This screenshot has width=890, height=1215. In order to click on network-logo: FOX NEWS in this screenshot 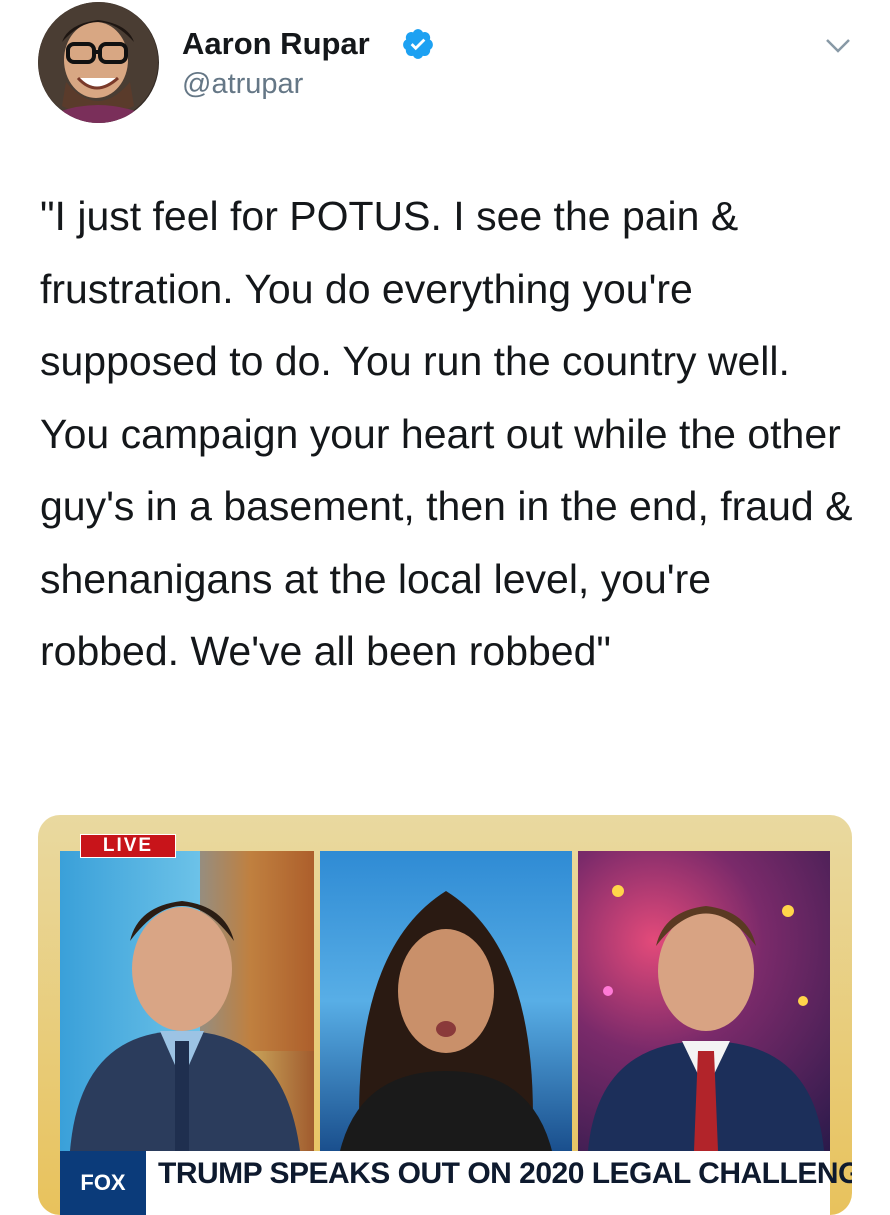, I will do `click(103, 1183)`.